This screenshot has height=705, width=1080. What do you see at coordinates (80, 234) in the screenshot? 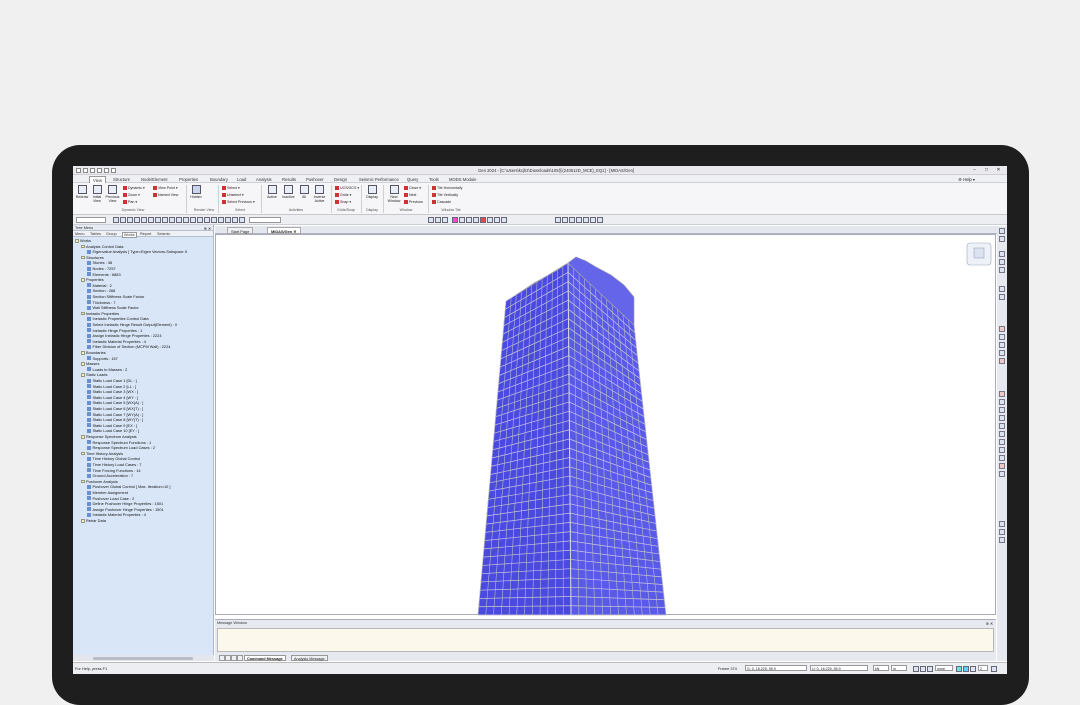
I see `tree-tab-menu: Menu` at bounding box center [80, 234].